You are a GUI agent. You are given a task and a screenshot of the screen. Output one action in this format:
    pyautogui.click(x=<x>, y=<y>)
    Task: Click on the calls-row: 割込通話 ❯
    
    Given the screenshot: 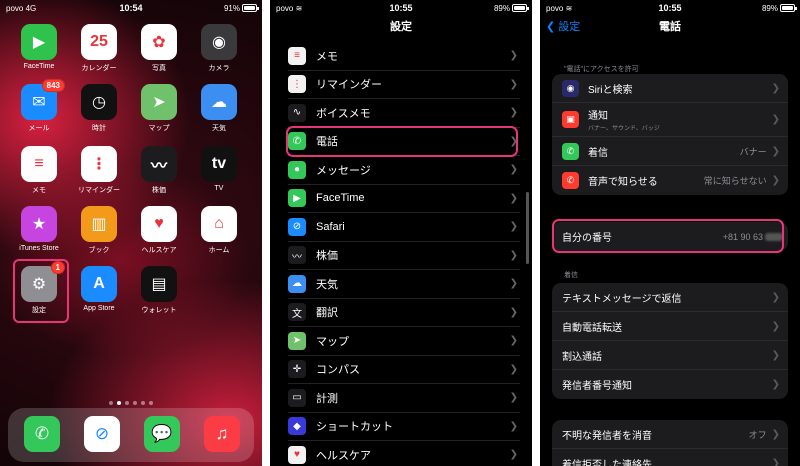 What is the action you would take?
    pyautogui.click(x=670, y=355)
    